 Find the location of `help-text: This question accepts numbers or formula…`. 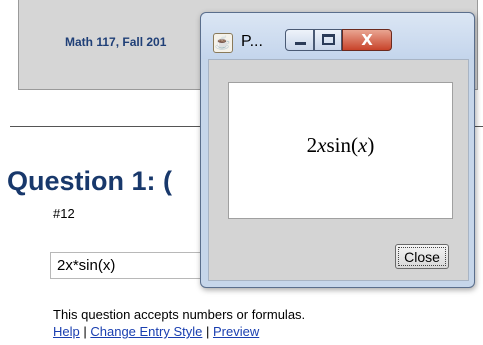

help-text: This question accepts numbers or formula… is located at coordinates (179, 314).